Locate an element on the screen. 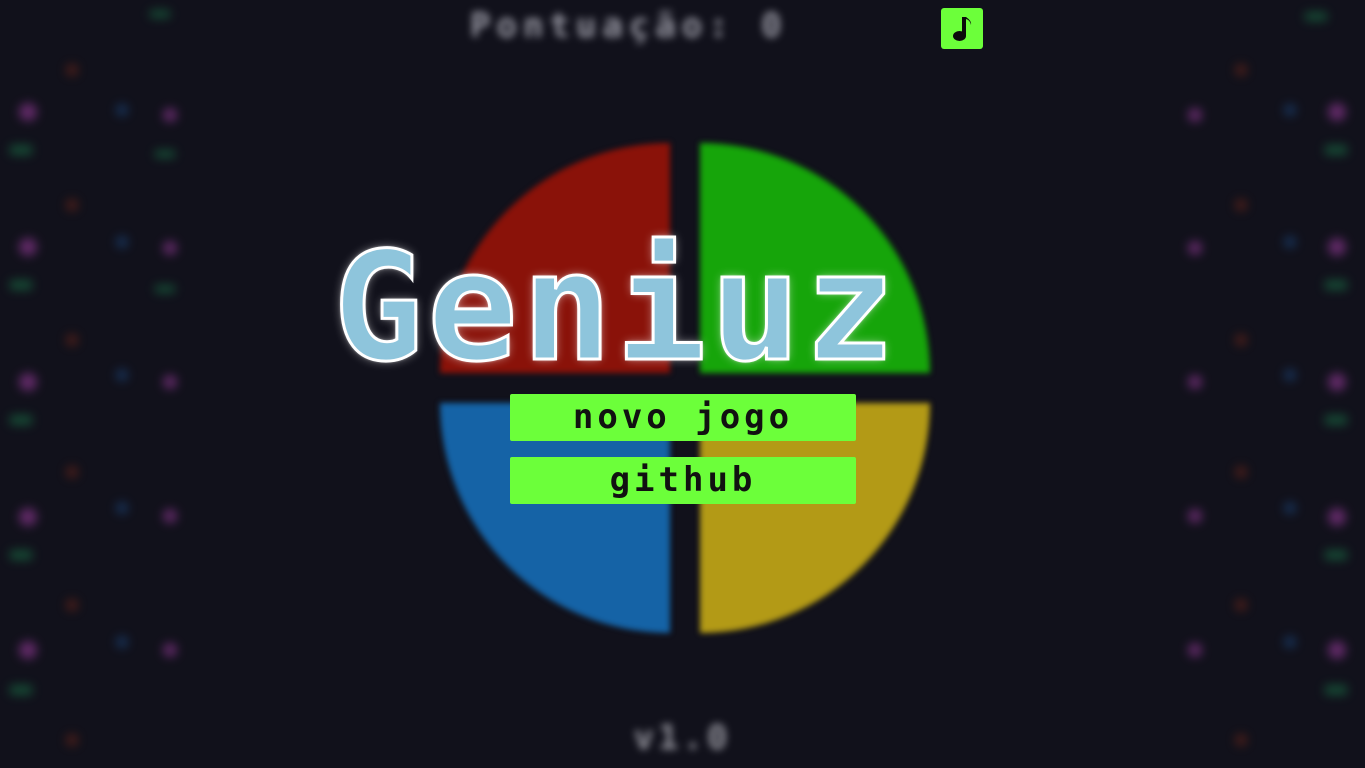 The image size is (1365, 768). score-display: Pontuação: 0 is located at coordinates (629, 26).